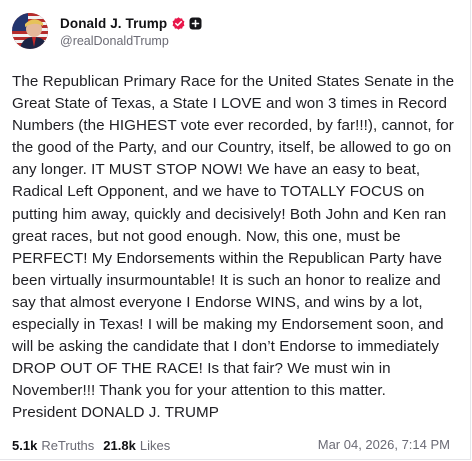 The image size is (472, 461). Describe the element at coordinates (195, 23) in the screenshot. I see `plus-square-icon` at that location.